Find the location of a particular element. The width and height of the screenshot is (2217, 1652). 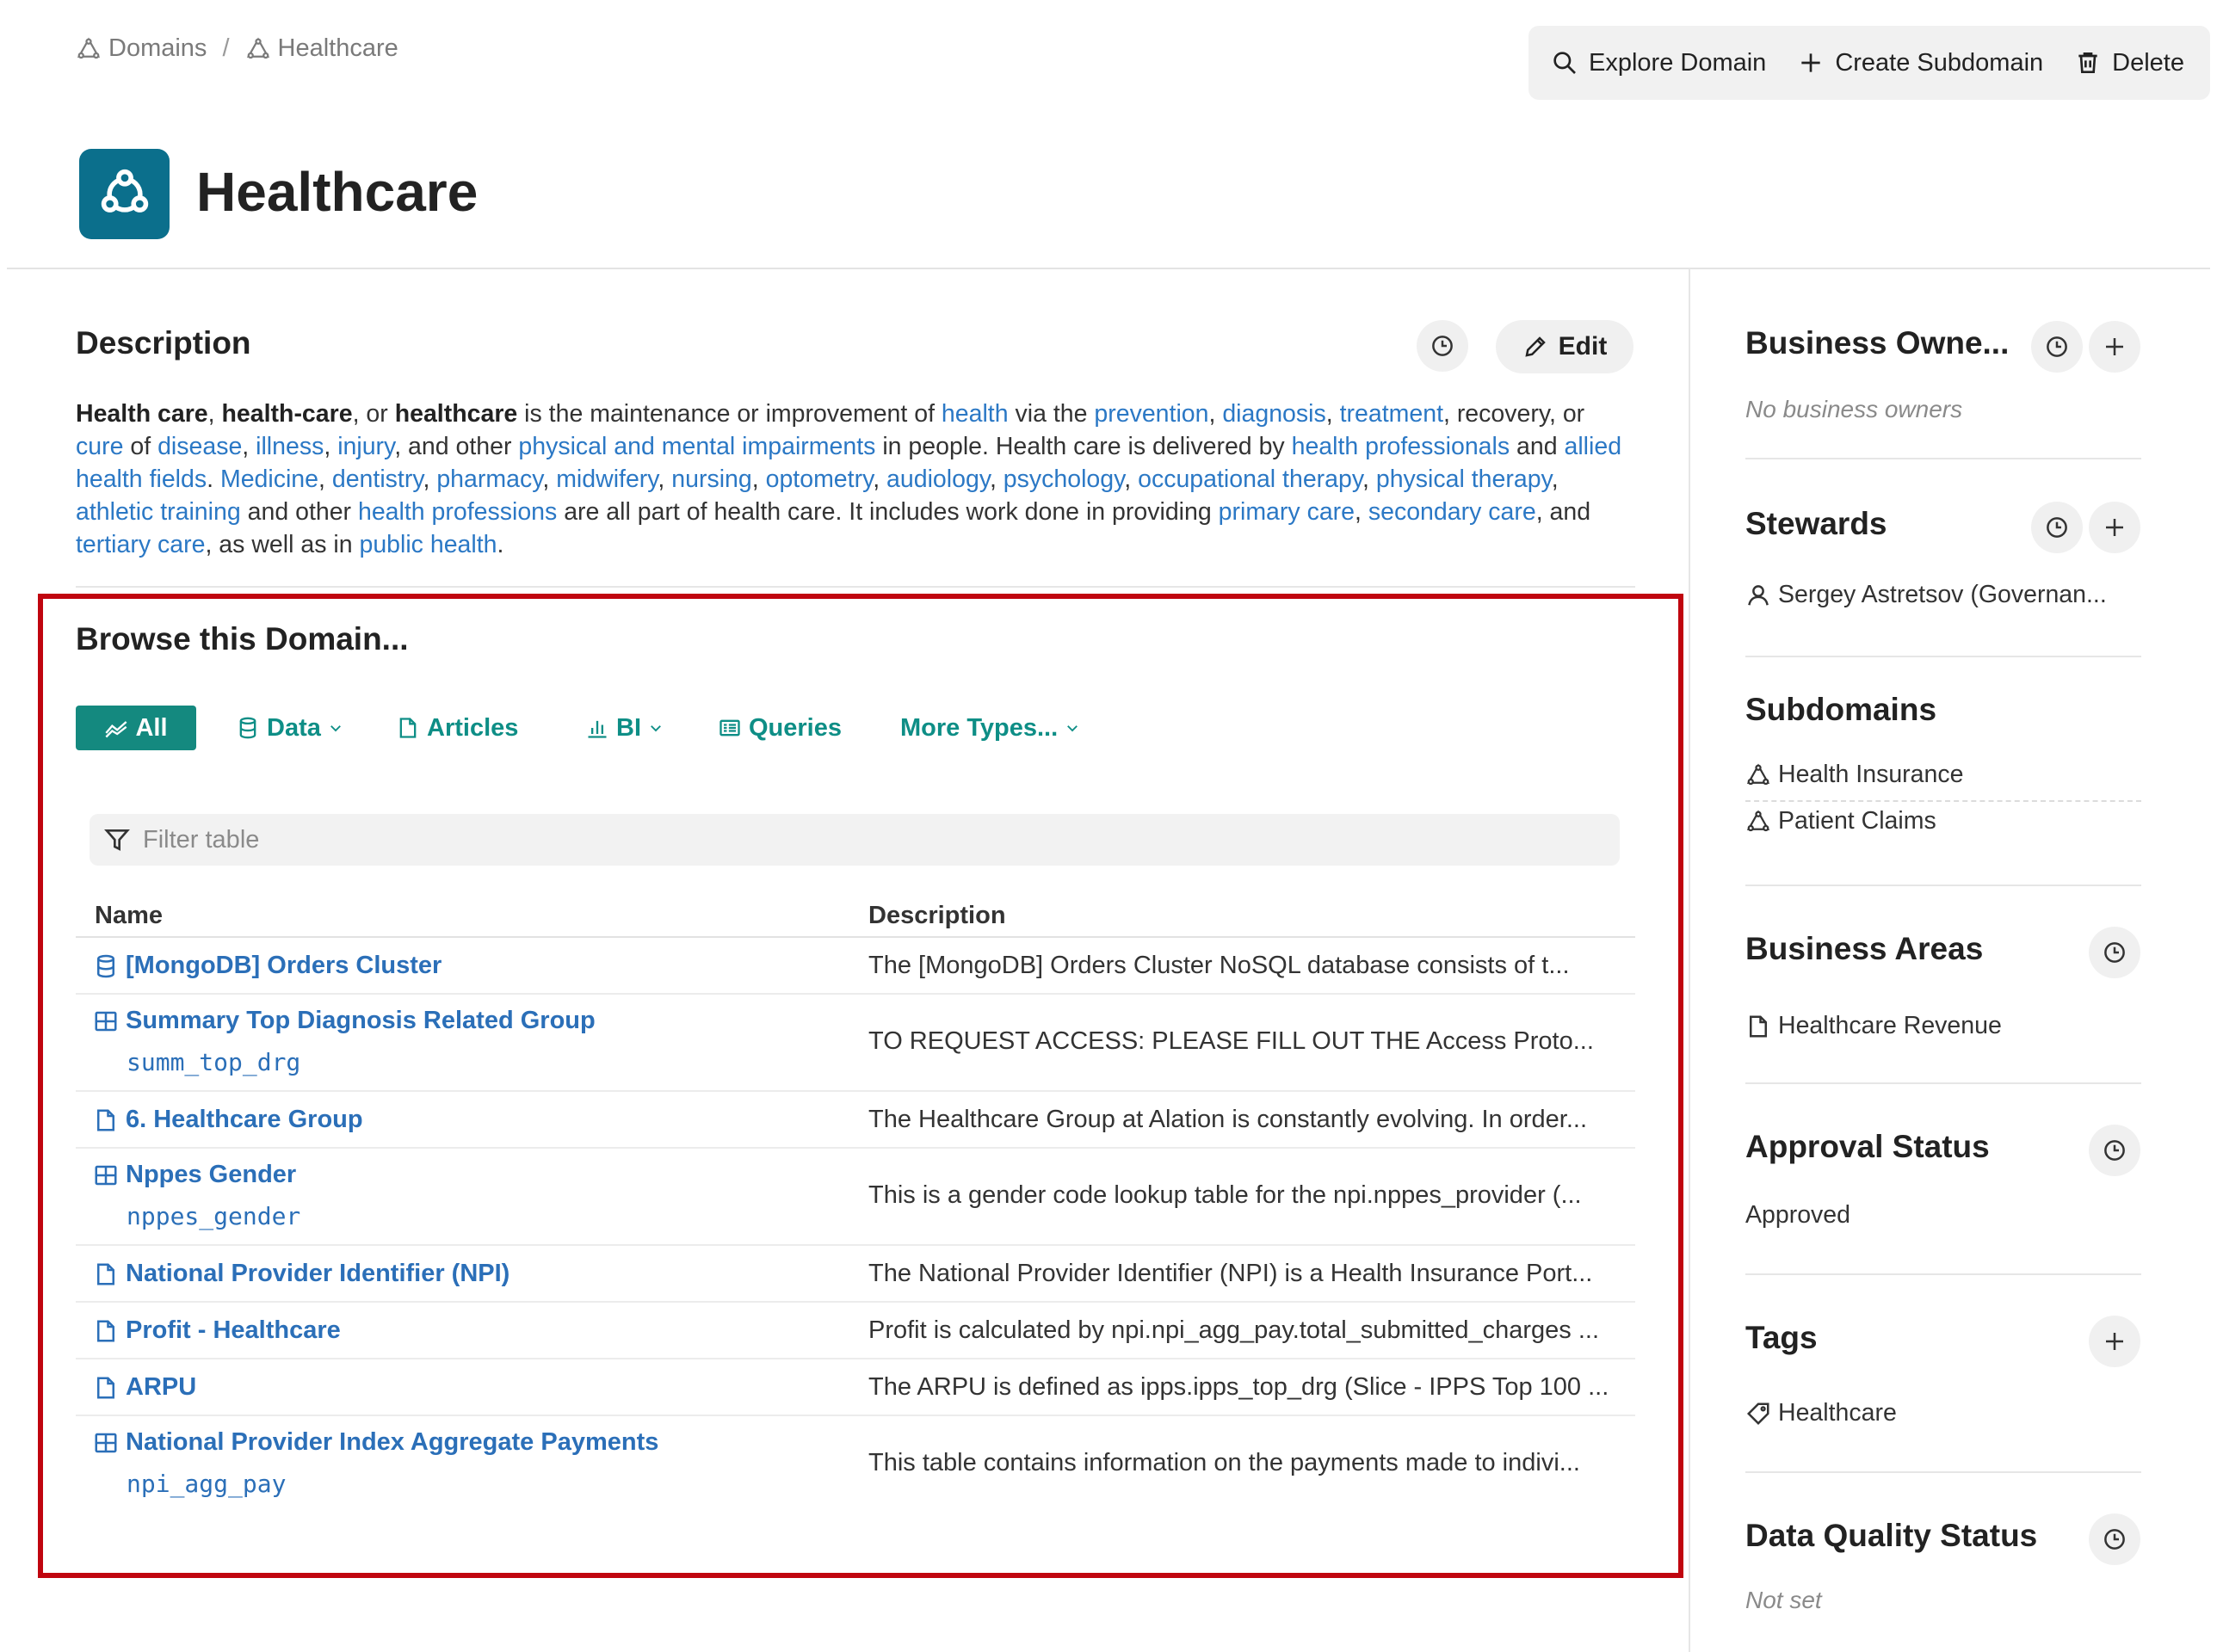

description-link: Medicine is located at coordinates (269, 479).